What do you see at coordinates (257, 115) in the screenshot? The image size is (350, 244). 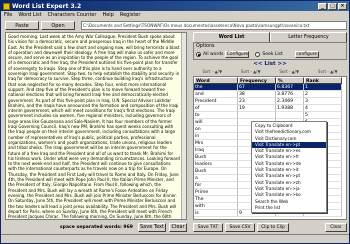 I see `frequency-cell` at bounding box center [257, 115].